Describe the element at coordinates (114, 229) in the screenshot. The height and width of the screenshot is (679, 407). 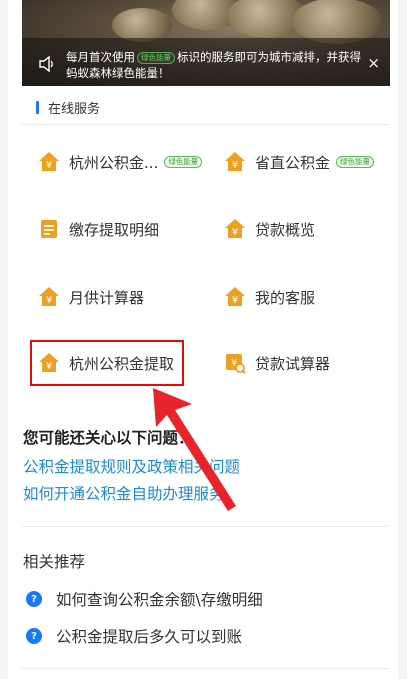
I see `service-label: 缴存提取明细` at that location.